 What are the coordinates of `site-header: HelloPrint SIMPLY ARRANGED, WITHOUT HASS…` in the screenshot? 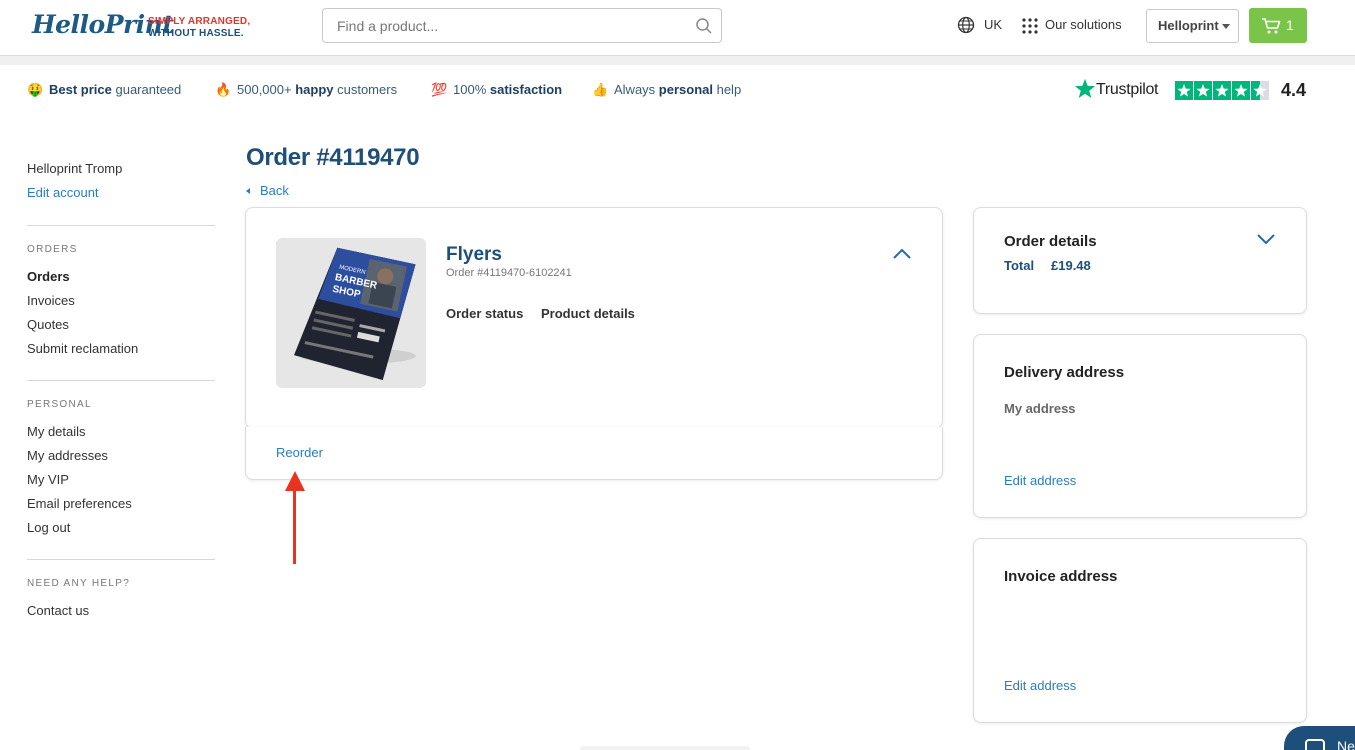 It's located at (677, 28).